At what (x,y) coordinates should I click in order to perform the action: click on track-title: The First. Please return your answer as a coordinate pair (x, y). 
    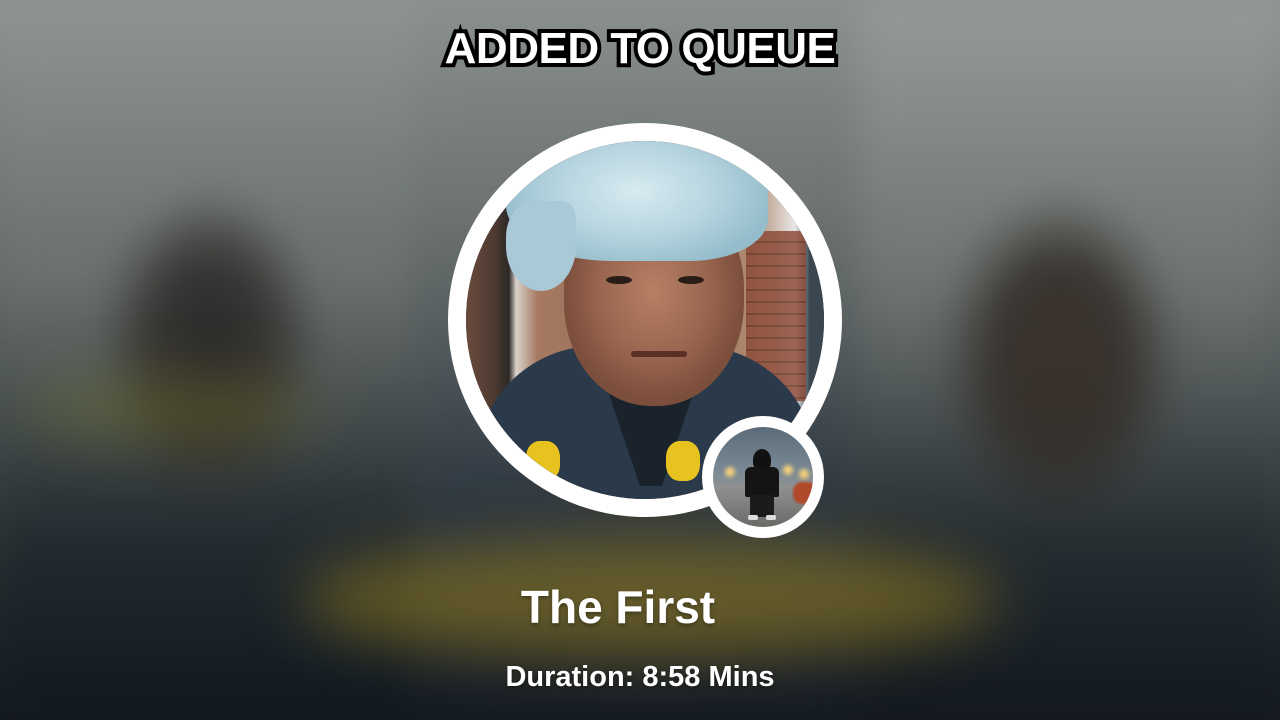
    Looking at the image, I should click on (618, 607).